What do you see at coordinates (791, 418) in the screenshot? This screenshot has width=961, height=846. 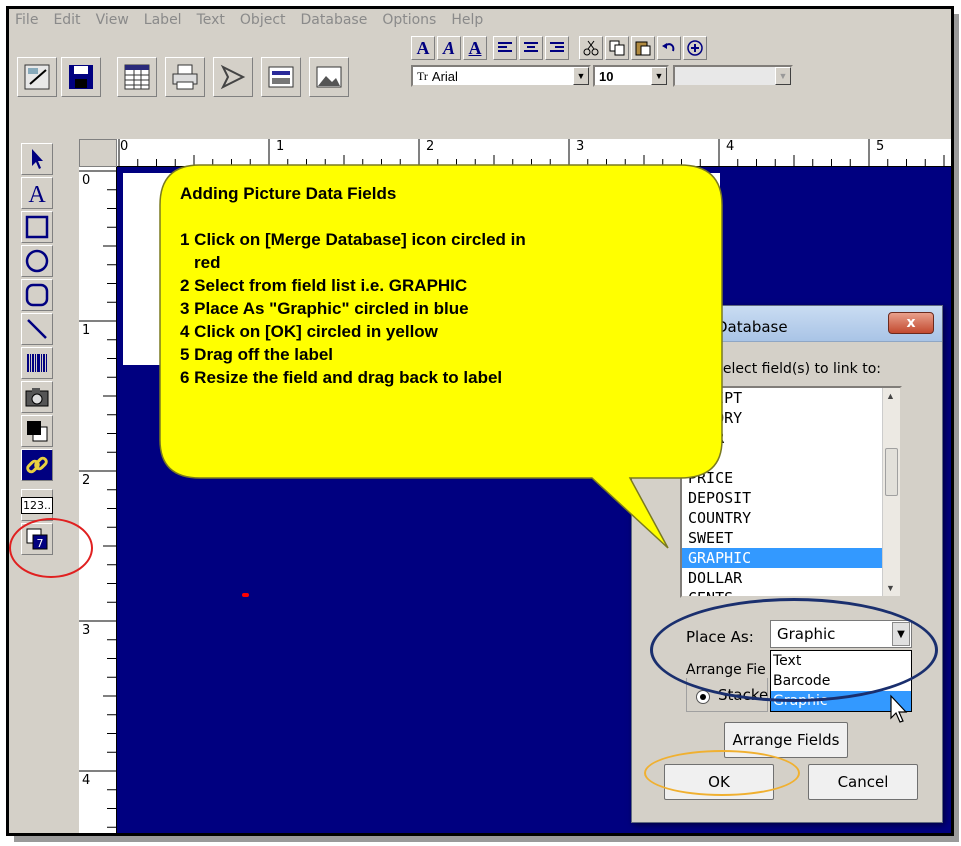 I see `field-list-item: TEGORY` at bounding box center [791, 418].